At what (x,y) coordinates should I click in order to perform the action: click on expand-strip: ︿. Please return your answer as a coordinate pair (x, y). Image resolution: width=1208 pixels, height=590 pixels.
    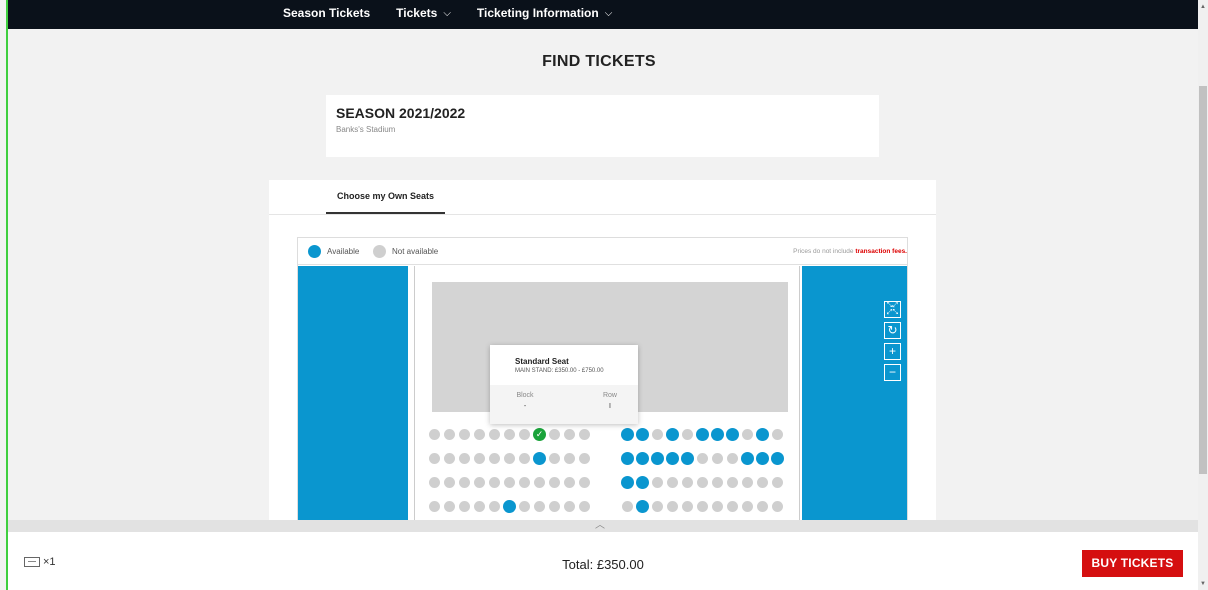
    Looking at the image, I should click on (603, 526).